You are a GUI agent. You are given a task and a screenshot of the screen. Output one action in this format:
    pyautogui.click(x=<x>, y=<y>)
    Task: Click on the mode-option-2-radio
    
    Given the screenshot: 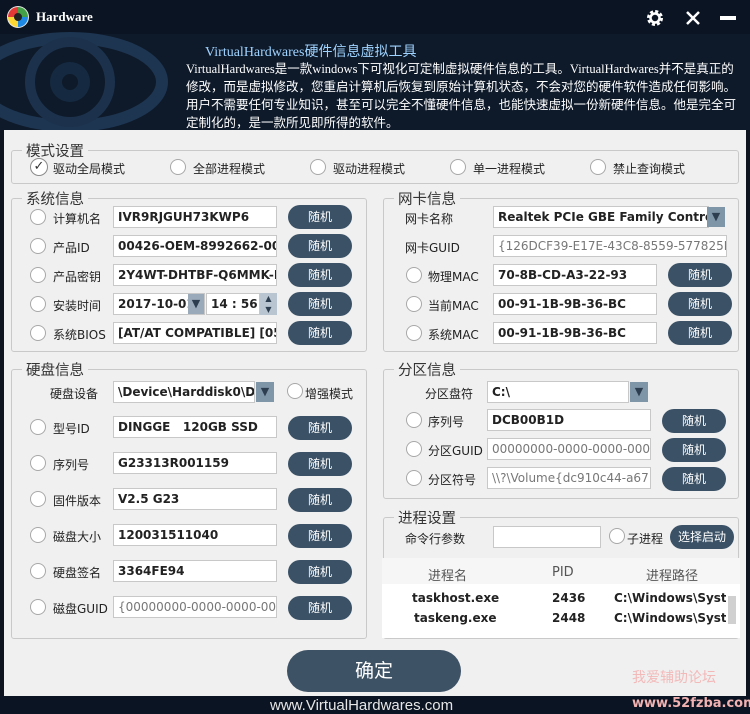 What is the action you would take?
    pyautogui.click(x=318, y=167)
    